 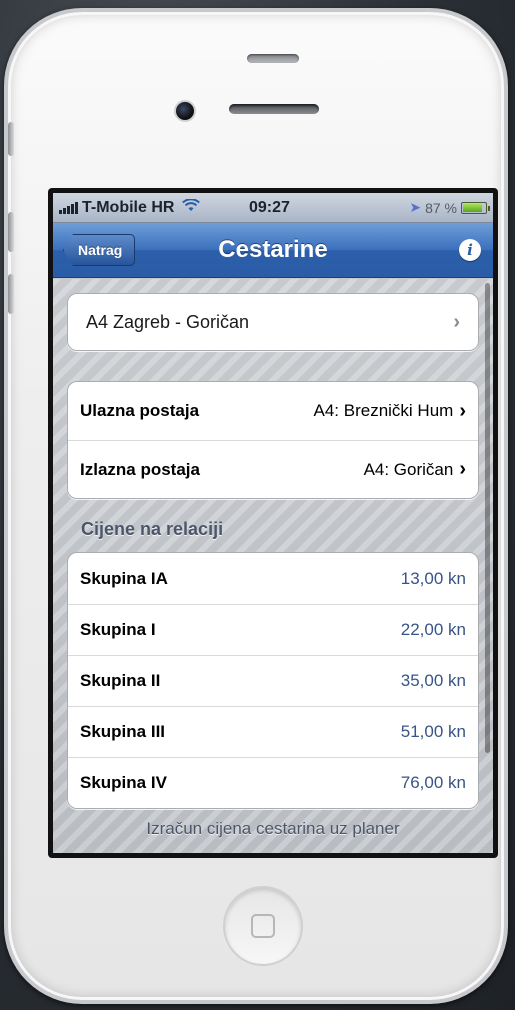 What do you see at coordinates (408, 469) in the screenshot?
I see `exit-station-value: A4: Goričan` at bounding box center [408, 469].